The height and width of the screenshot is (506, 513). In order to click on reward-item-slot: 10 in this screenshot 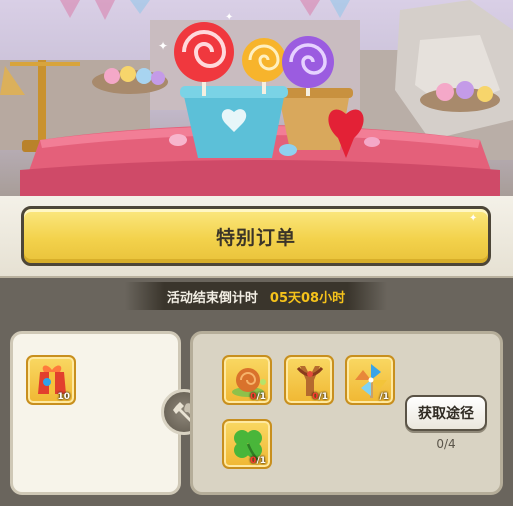, I will do `click(51, 380)`.